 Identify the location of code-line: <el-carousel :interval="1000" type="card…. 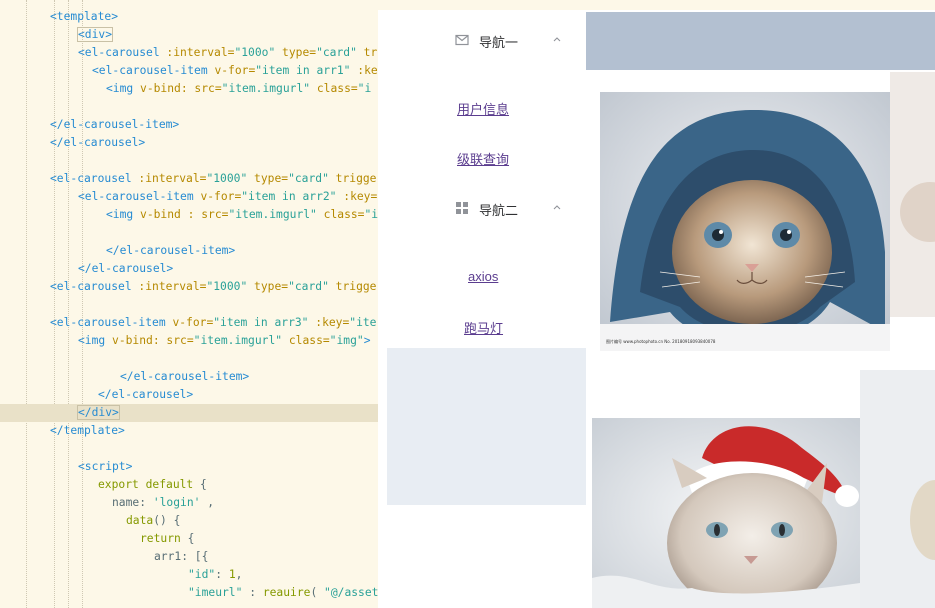
(189, 287).